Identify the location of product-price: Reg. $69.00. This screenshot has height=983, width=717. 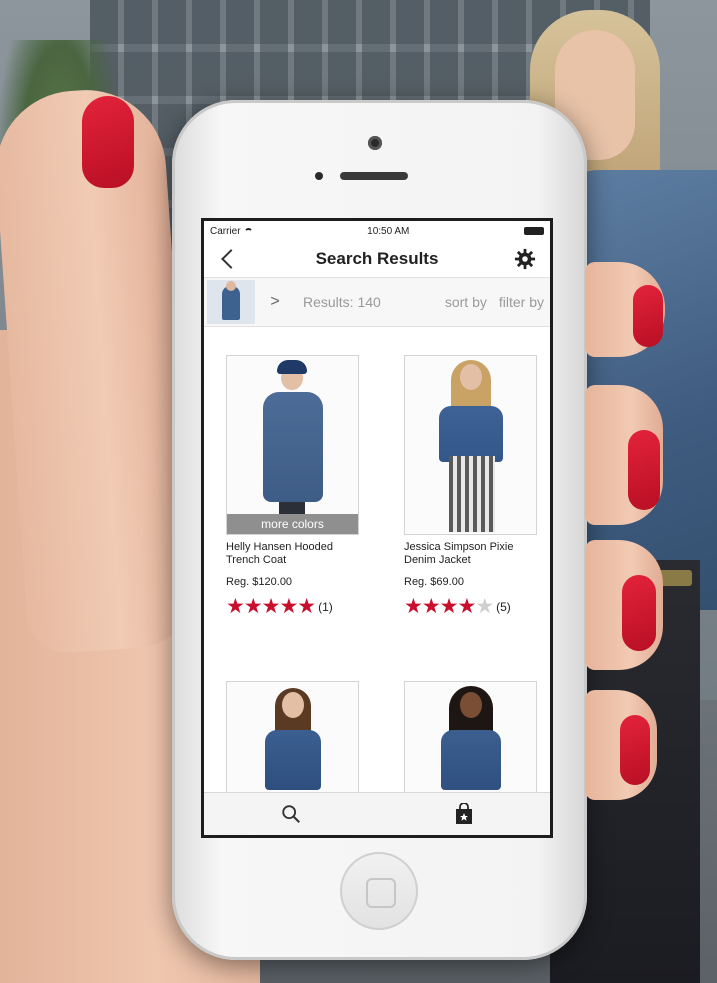
(434, 582).